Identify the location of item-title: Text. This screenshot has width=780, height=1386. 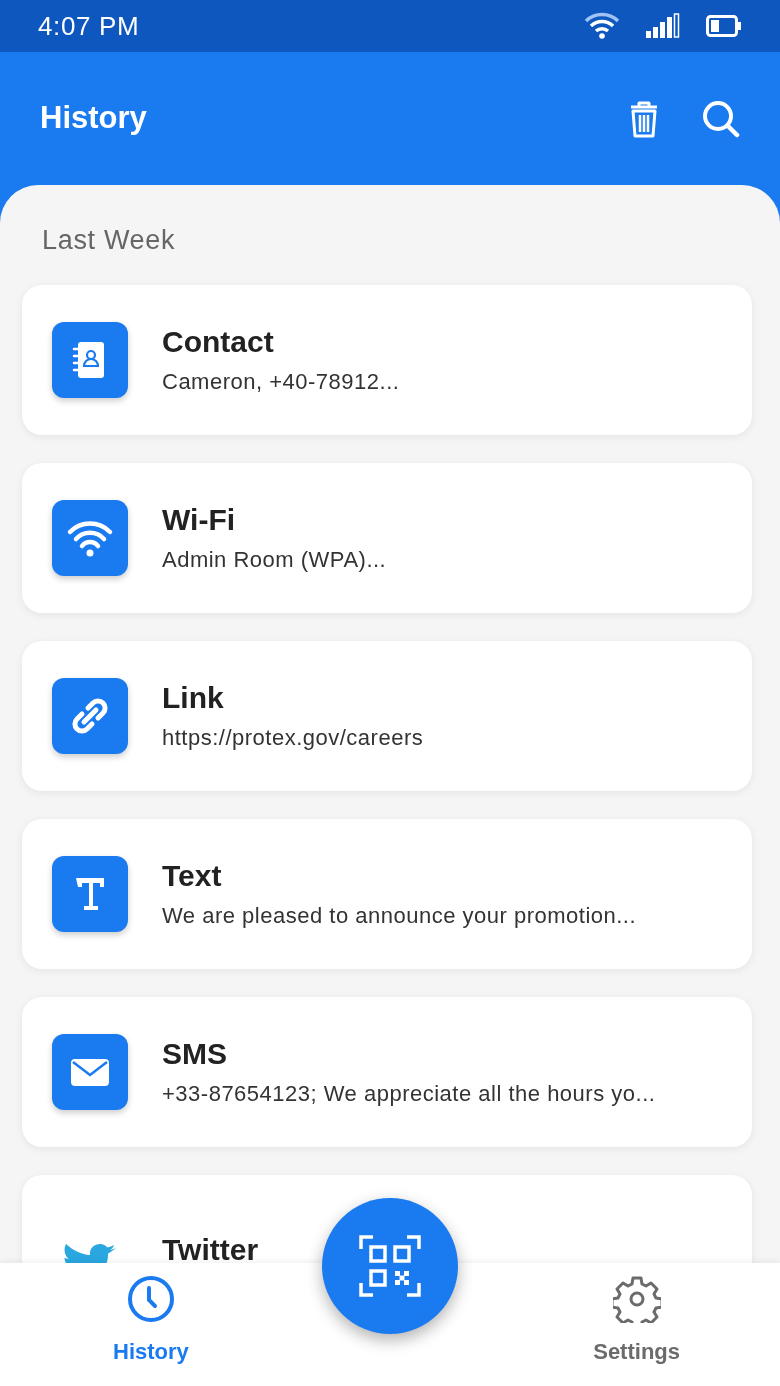
(192, 876).